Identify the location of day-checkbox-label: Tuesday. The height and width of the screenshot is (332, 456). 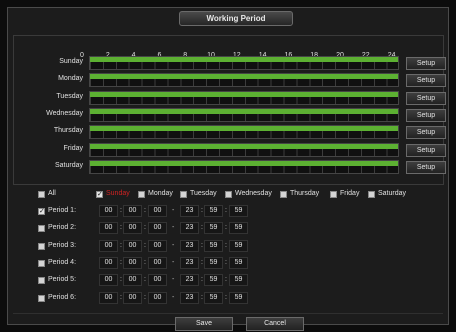
(203, 193).